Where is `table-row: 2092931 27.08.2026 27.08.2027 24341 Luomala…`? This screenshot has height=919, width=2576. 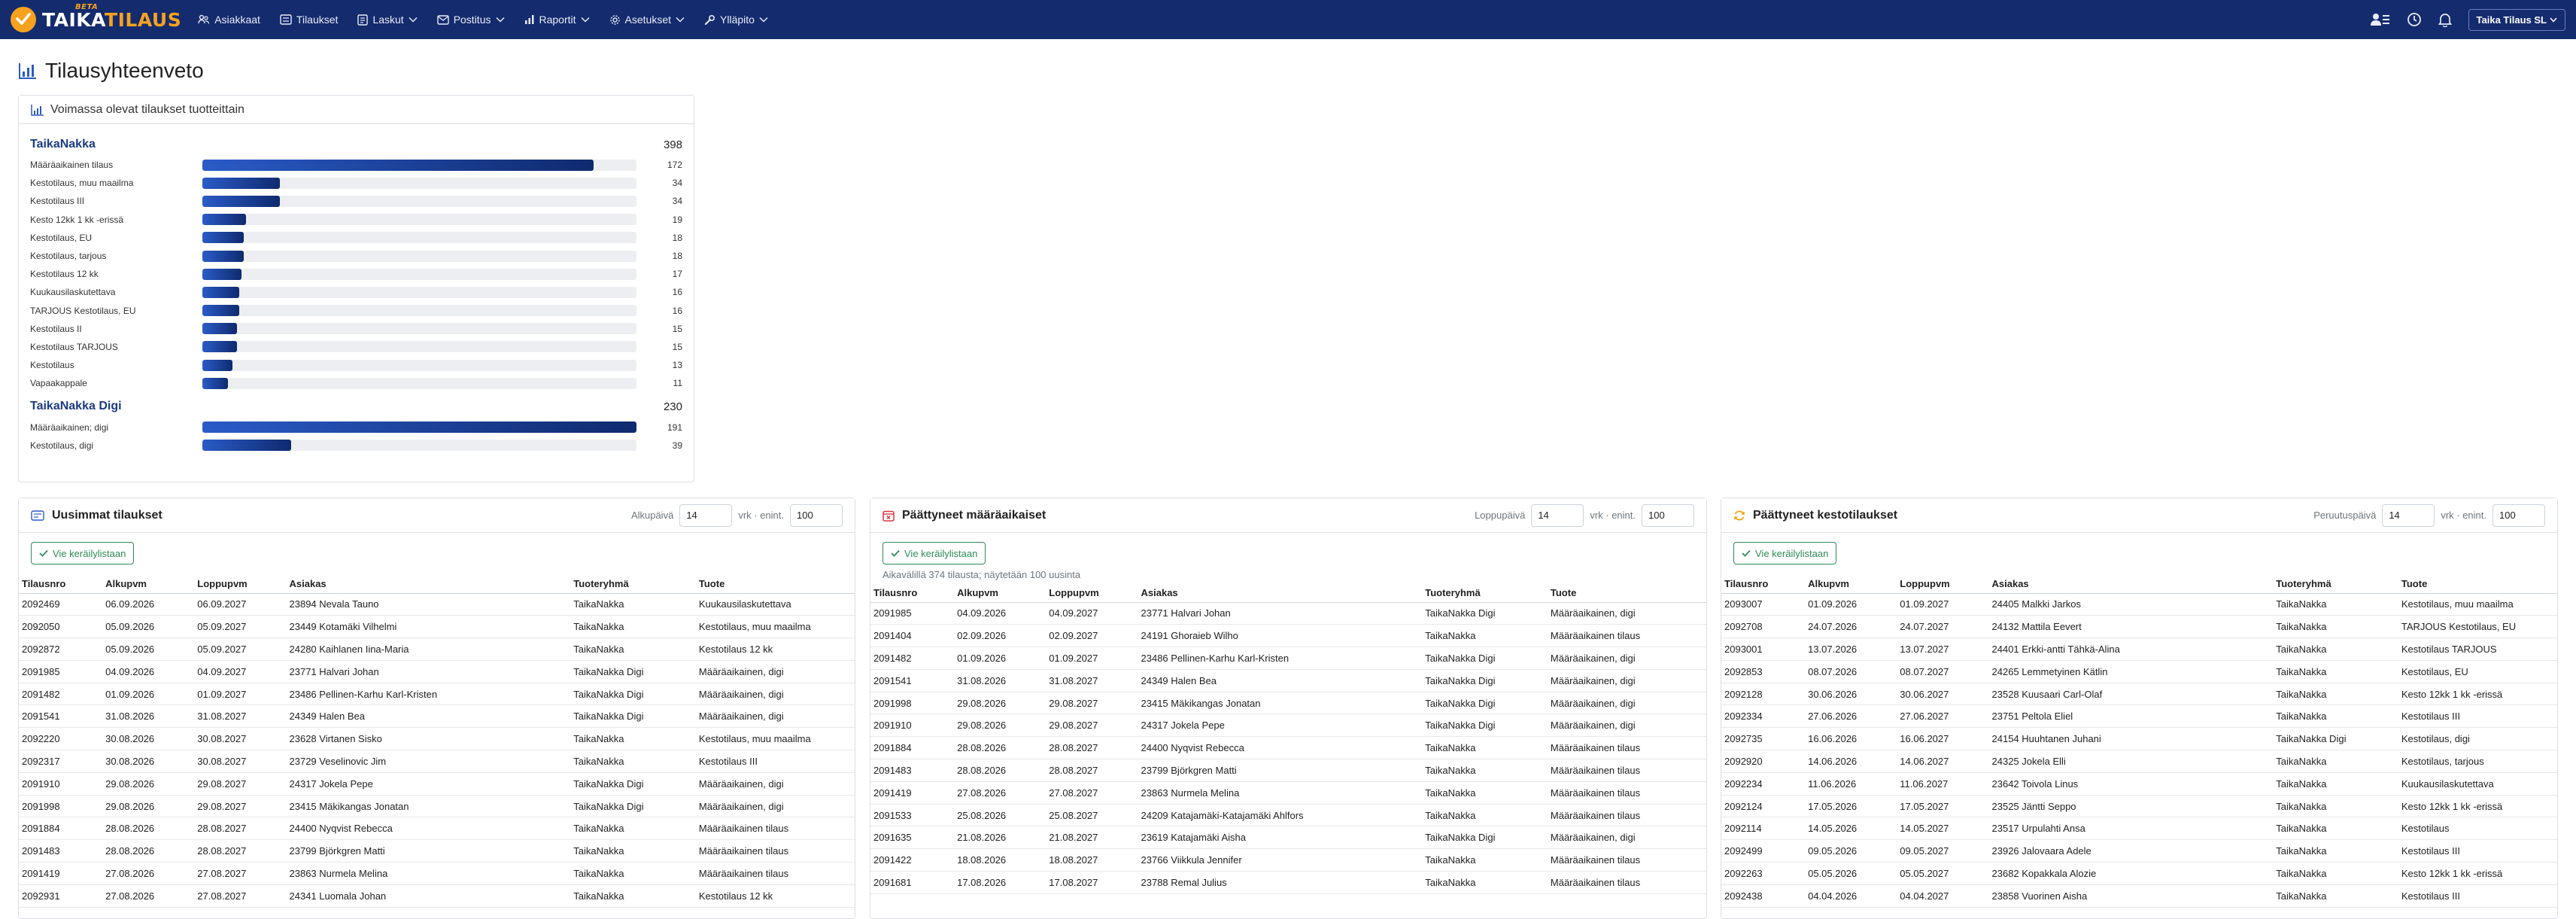
table-row: 2092931 27.08.2026 27.08.2027 24341 Luomala… is located at coordinates (437, 896).